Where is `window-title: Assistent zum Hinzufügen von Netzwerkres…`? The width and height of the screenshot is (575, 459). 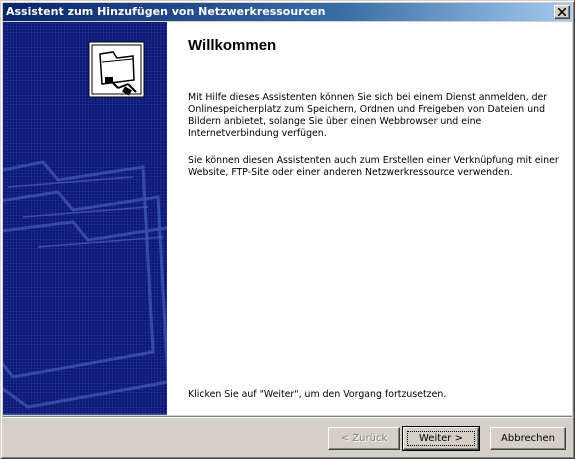
window-title: Assistent zum Hinzufügen von Netzwerkres… is located at coordinates (166, 11).